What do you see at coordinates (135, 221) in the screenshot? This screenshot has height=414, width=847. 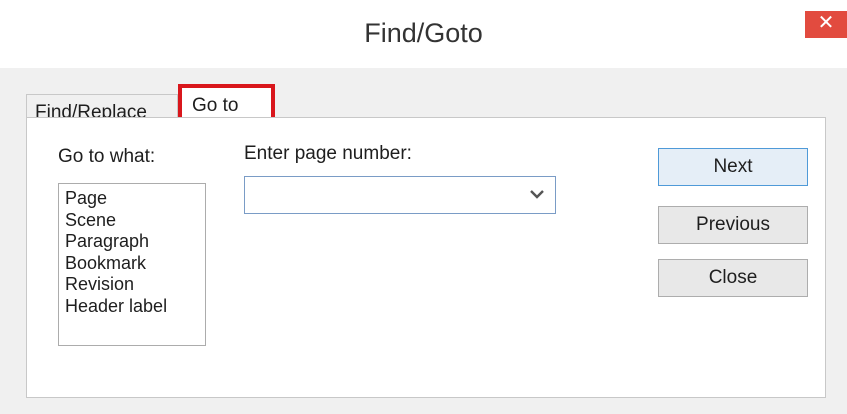 I see `list-item-scene: Scene` at bounding box center [135, 221].